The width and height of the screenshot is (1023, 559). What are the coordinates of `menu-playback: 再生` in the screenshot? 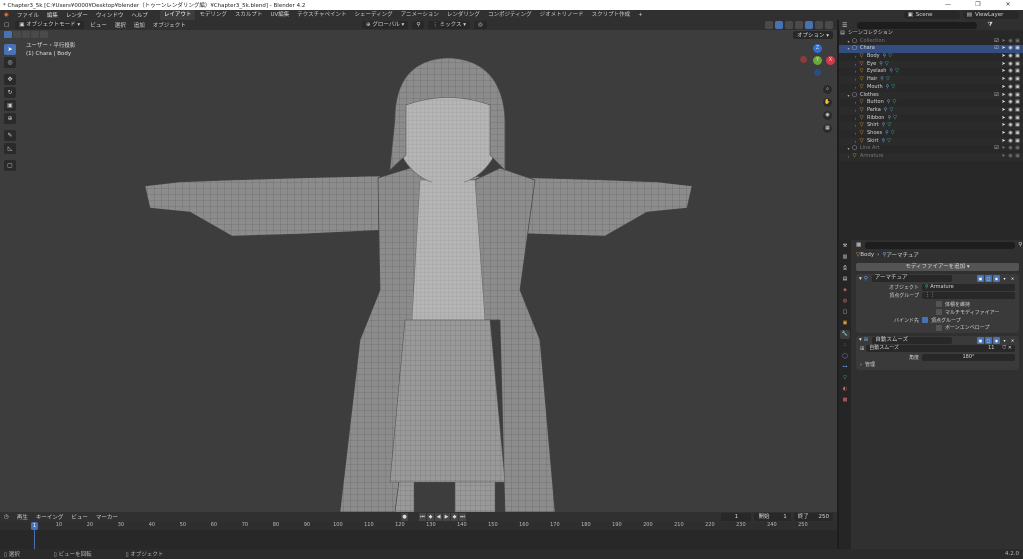 It's located at (22, 517).